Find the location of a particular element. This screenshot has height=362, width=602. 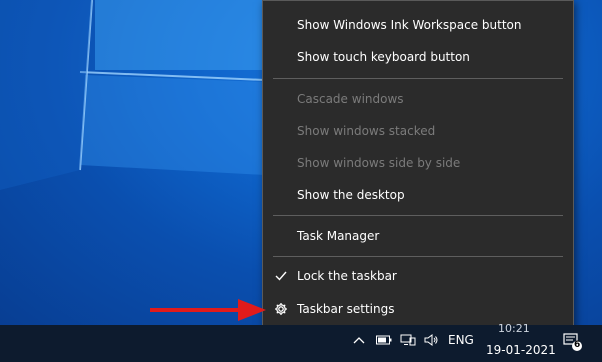

language-label: ENG is located at coordinates (461, 340).